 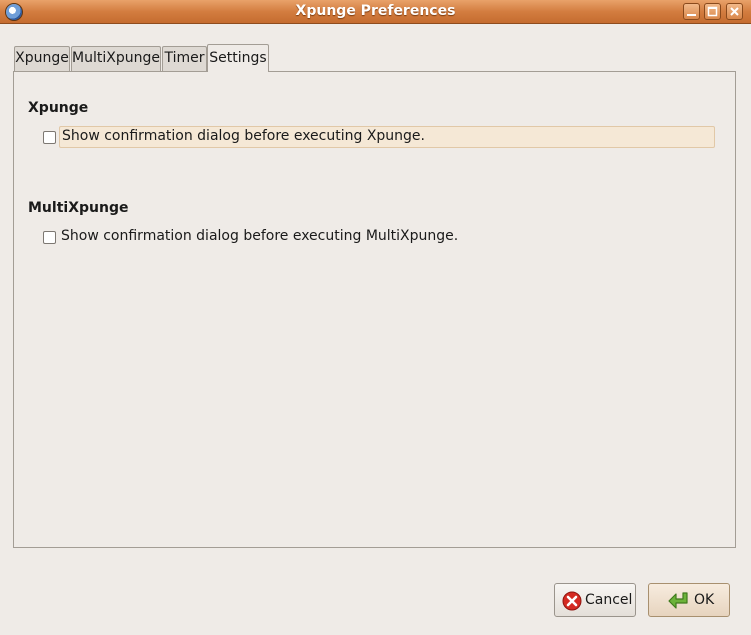 I want to click on ok-button: OK, so click(x=689, y=600).